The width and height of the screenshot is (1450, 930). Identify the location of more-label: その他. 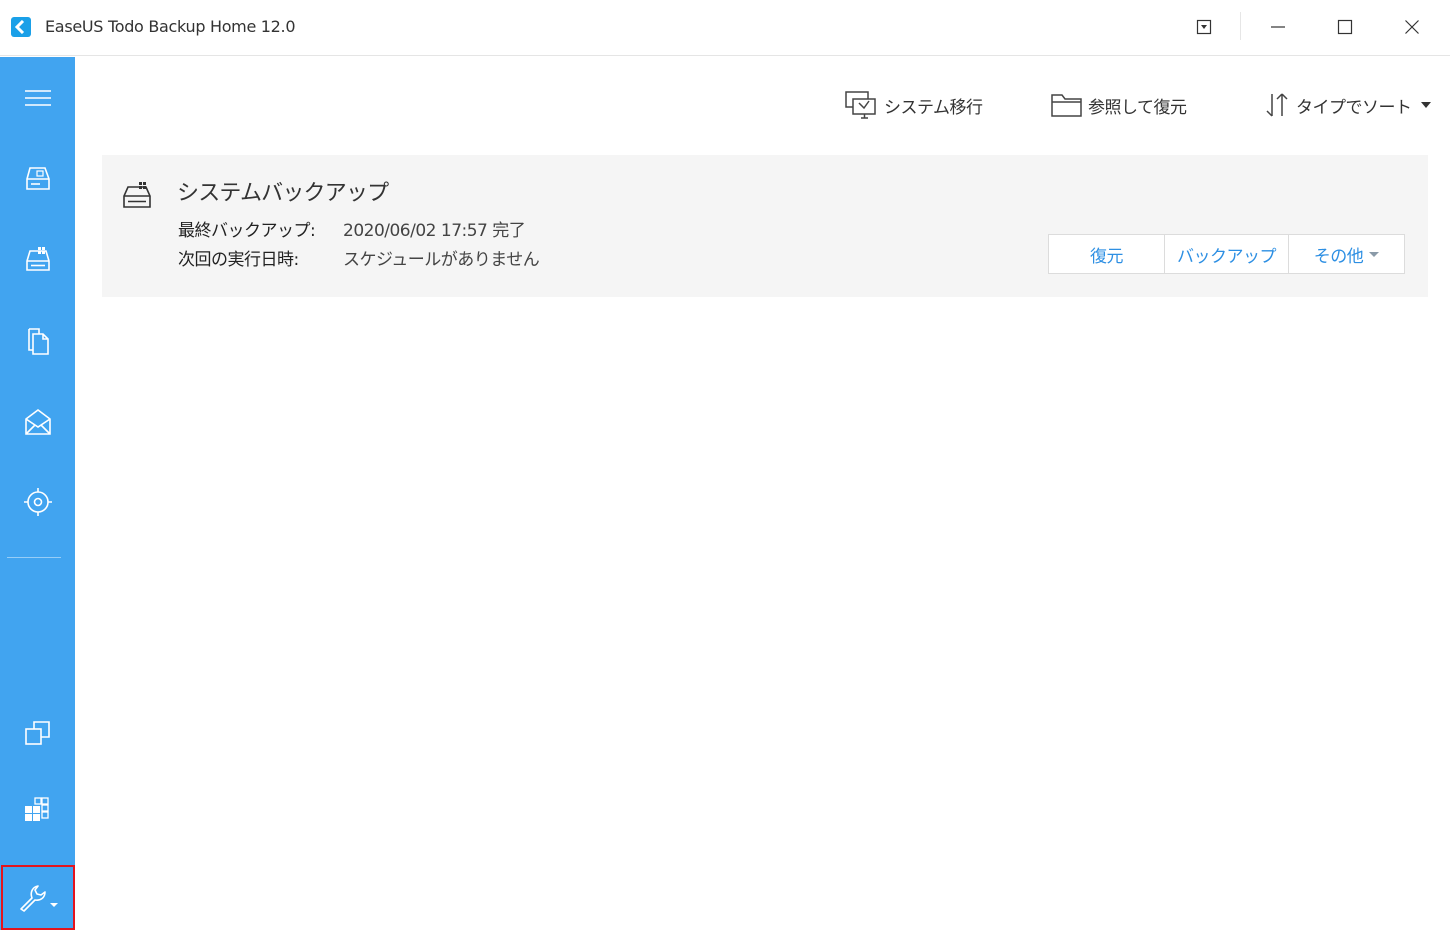
(1338, 256).